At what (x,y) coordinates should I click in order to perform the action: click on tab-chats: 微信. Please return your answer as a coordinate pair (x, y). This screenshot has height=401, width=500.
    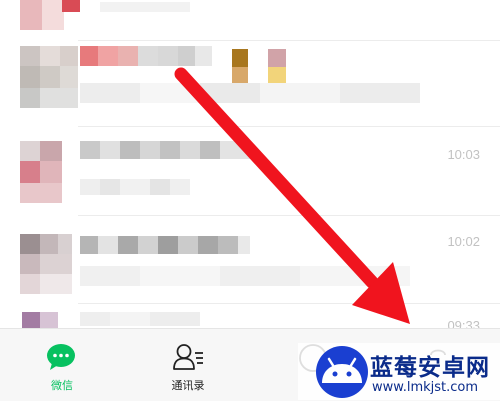
    Looking at the image, I should click on (62, 365).